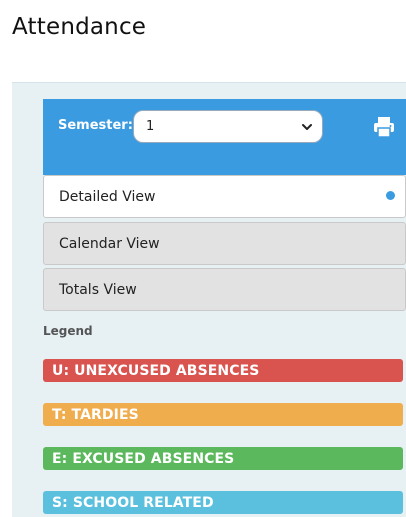  Describe the element at coordinates (228, 126) in the screenshot. I see `semester-select: 1` at that location.